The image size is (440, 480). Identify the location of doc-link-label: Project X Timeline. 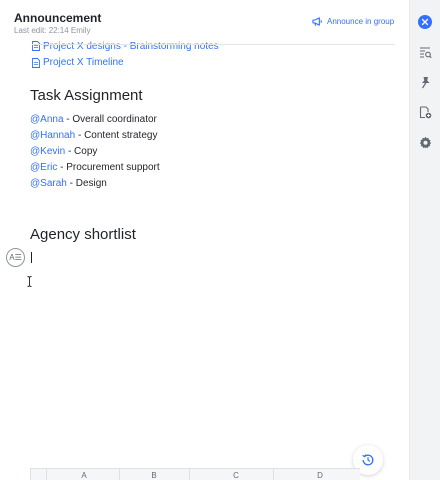
(83, 62).